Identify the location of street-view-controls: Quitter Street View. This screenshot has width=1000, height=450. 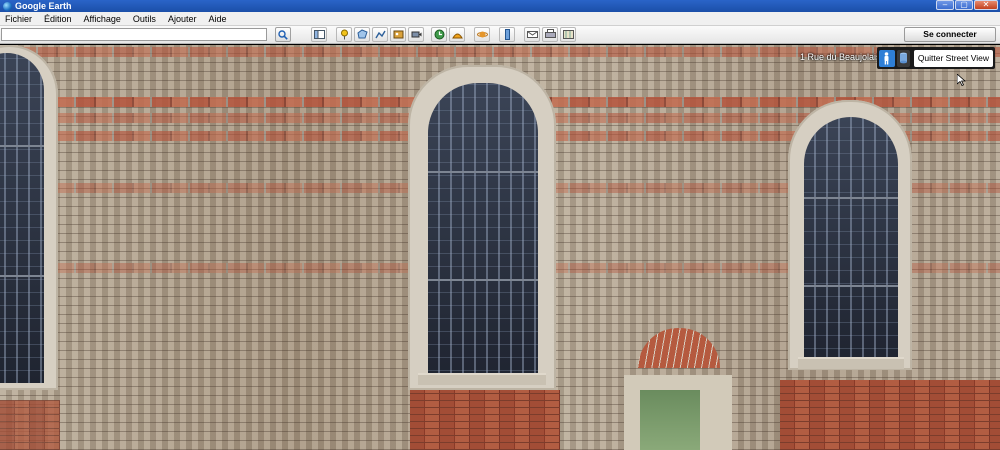
(936, 58).